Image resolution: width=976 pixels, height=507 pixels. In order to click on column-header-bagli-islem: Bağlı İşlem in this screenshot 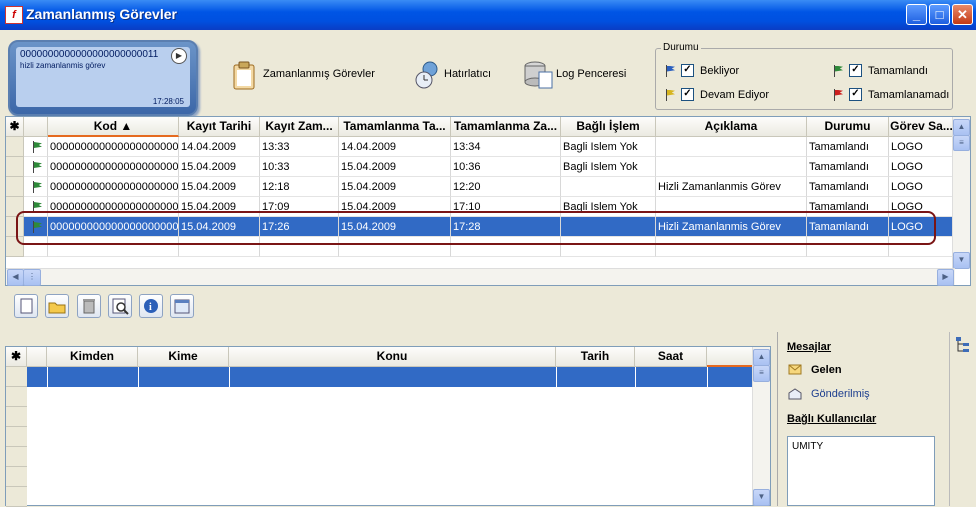, I will do `click(608, 127)`.